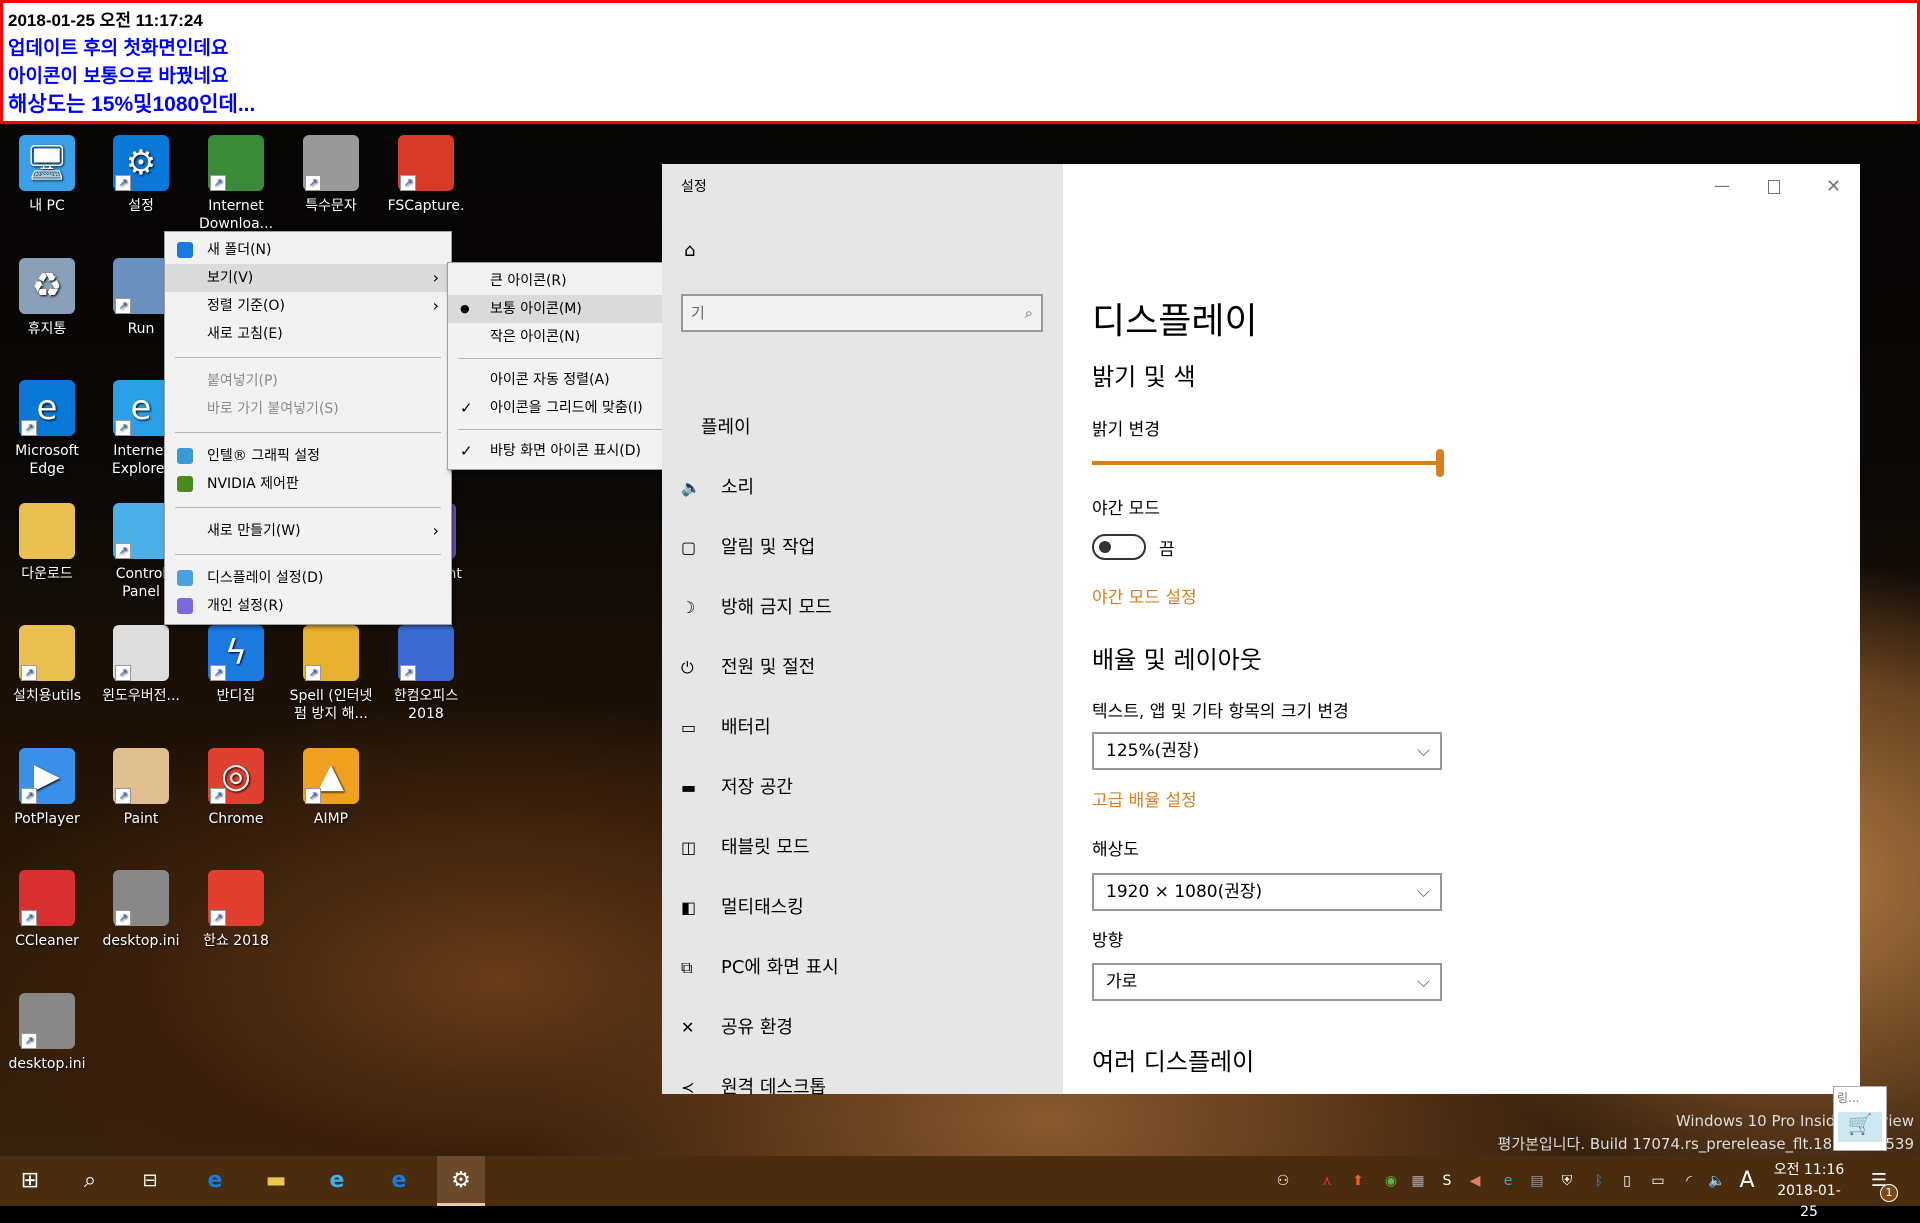  Describe the element at coordinates (150, 1181) in the screenshot. I see `task-view-button: ⊟` at that location.